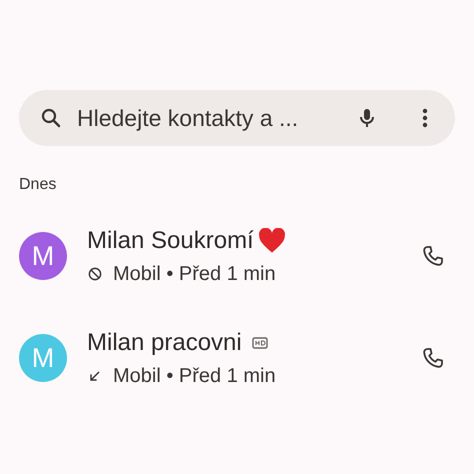  I want to click on section-header: Dnes, so click(38, 185).